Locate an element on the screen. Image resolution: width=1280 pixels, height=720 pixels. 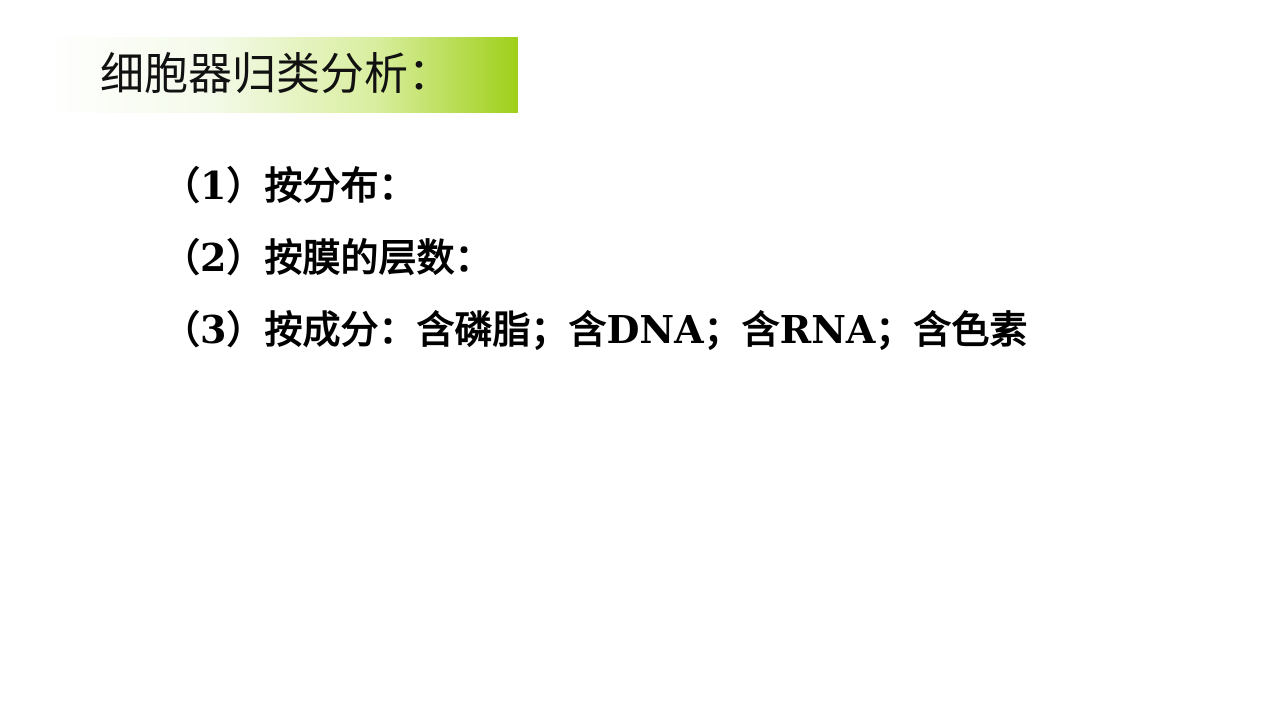
list-item-distribution: （1）按分布： is located at coordinates (289, 185).